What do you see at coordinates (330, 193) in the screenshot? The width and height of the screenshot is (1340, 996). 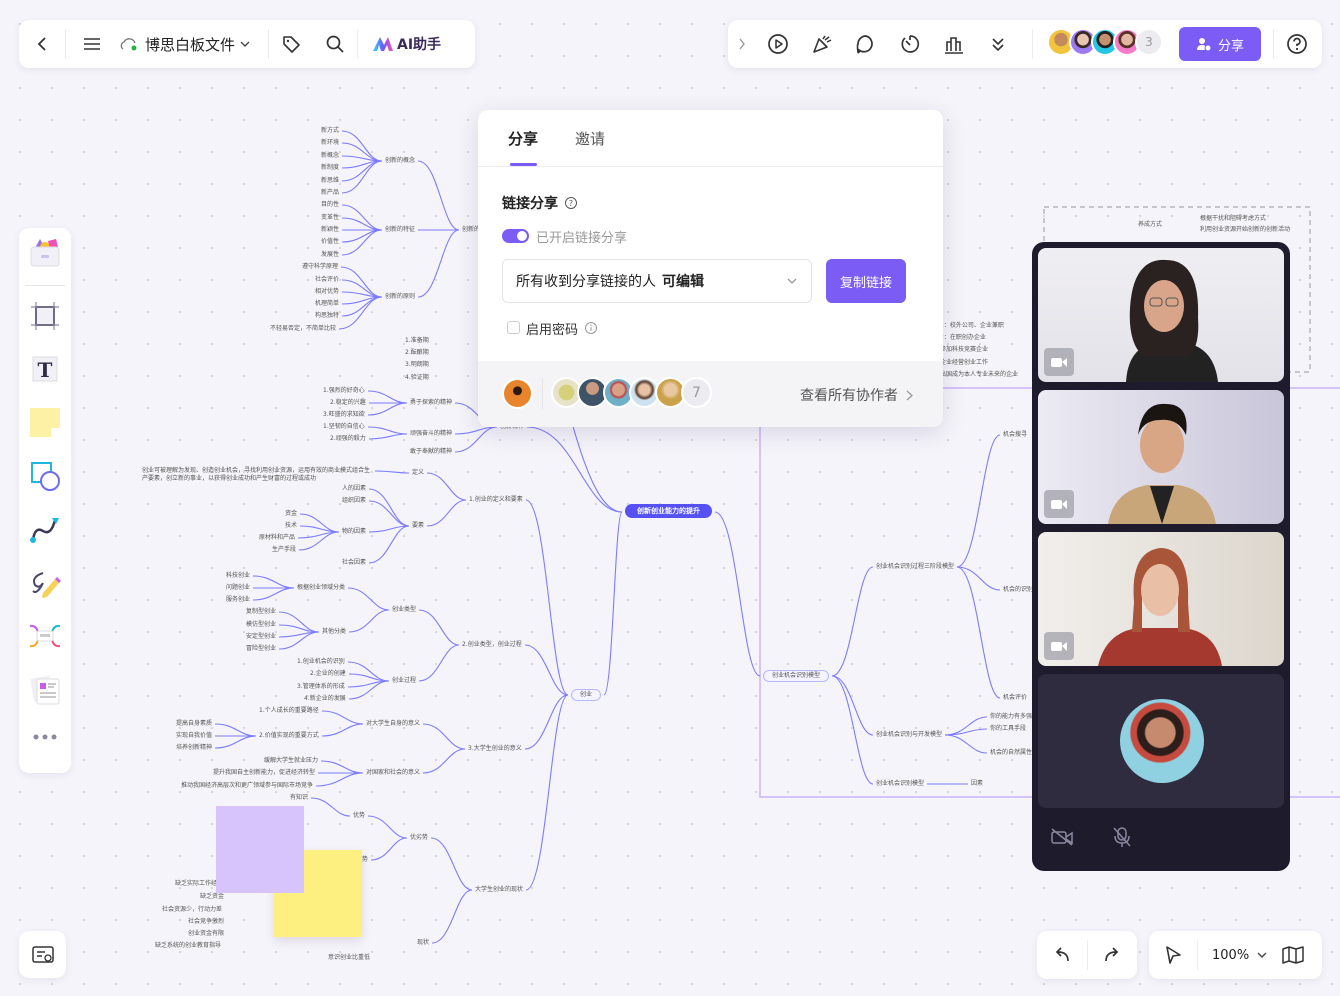 I see `mindmap-node: 新产品` at bounding box center [330, 193].